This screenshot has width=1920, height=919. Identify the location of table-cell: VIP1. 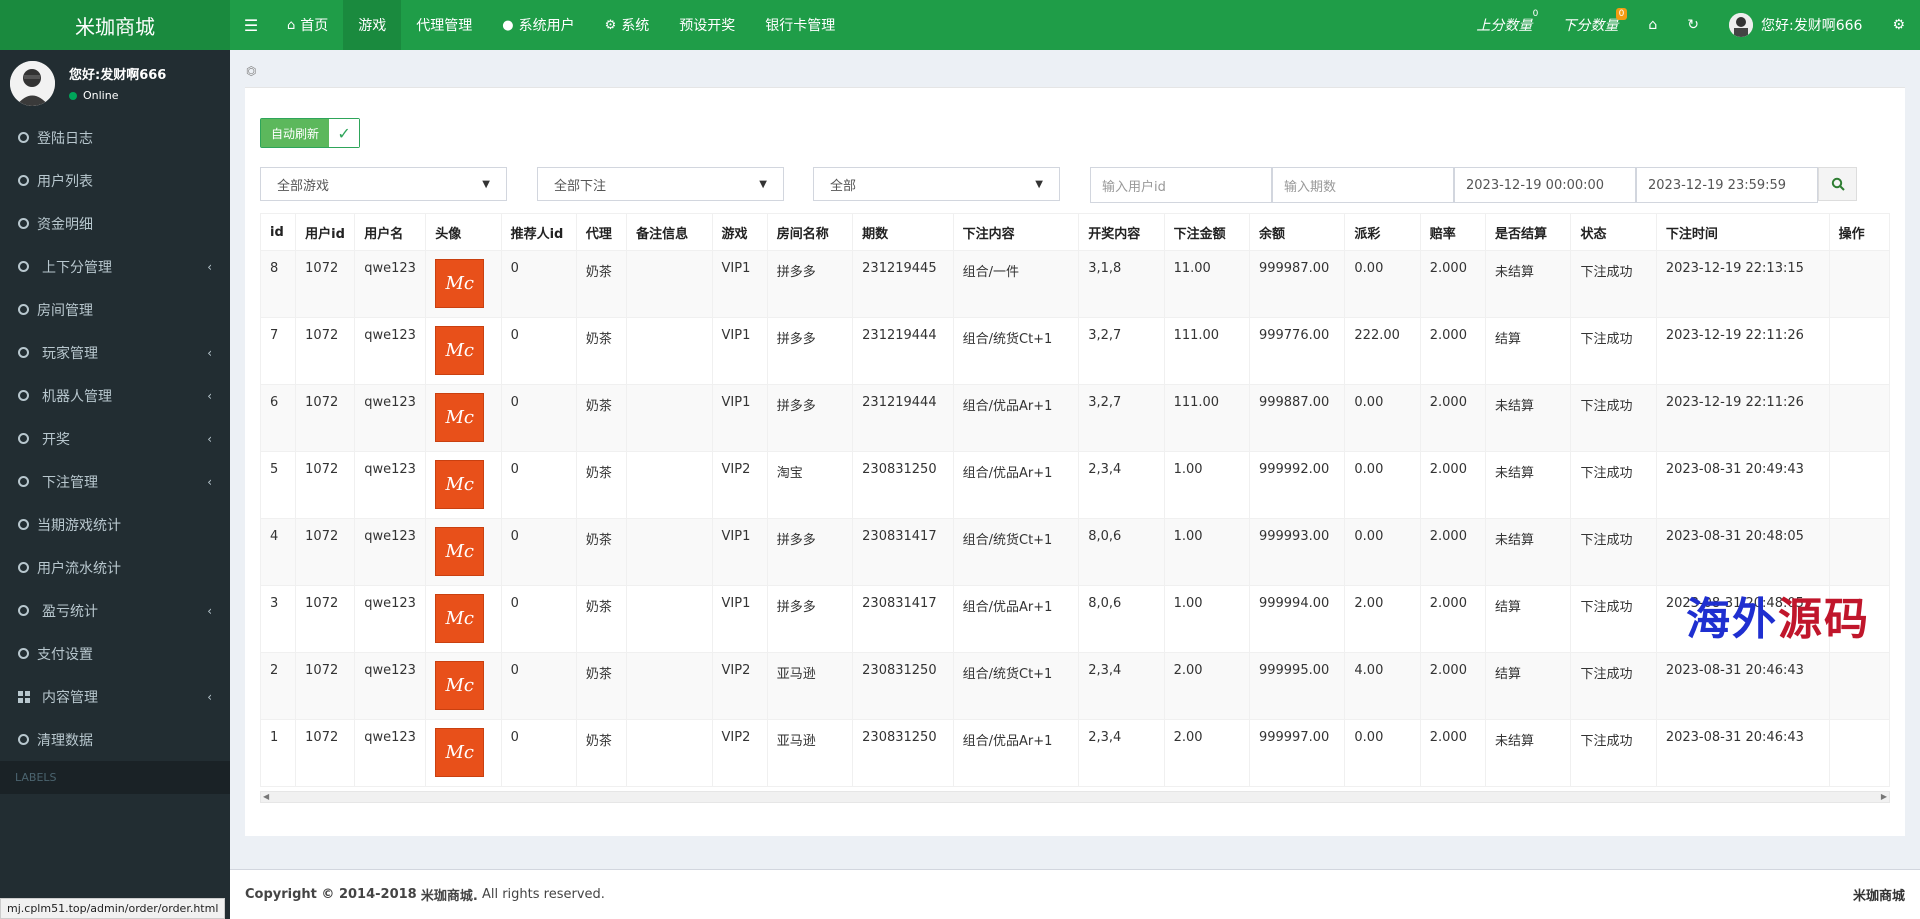
(739, 418).